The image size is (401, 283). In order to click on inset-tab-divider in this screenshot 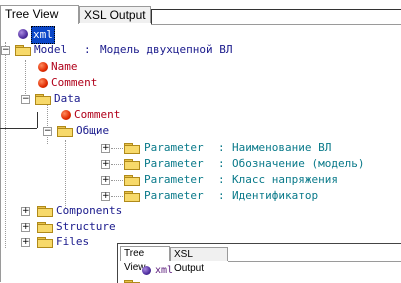, I will do `click(314, 261)`.